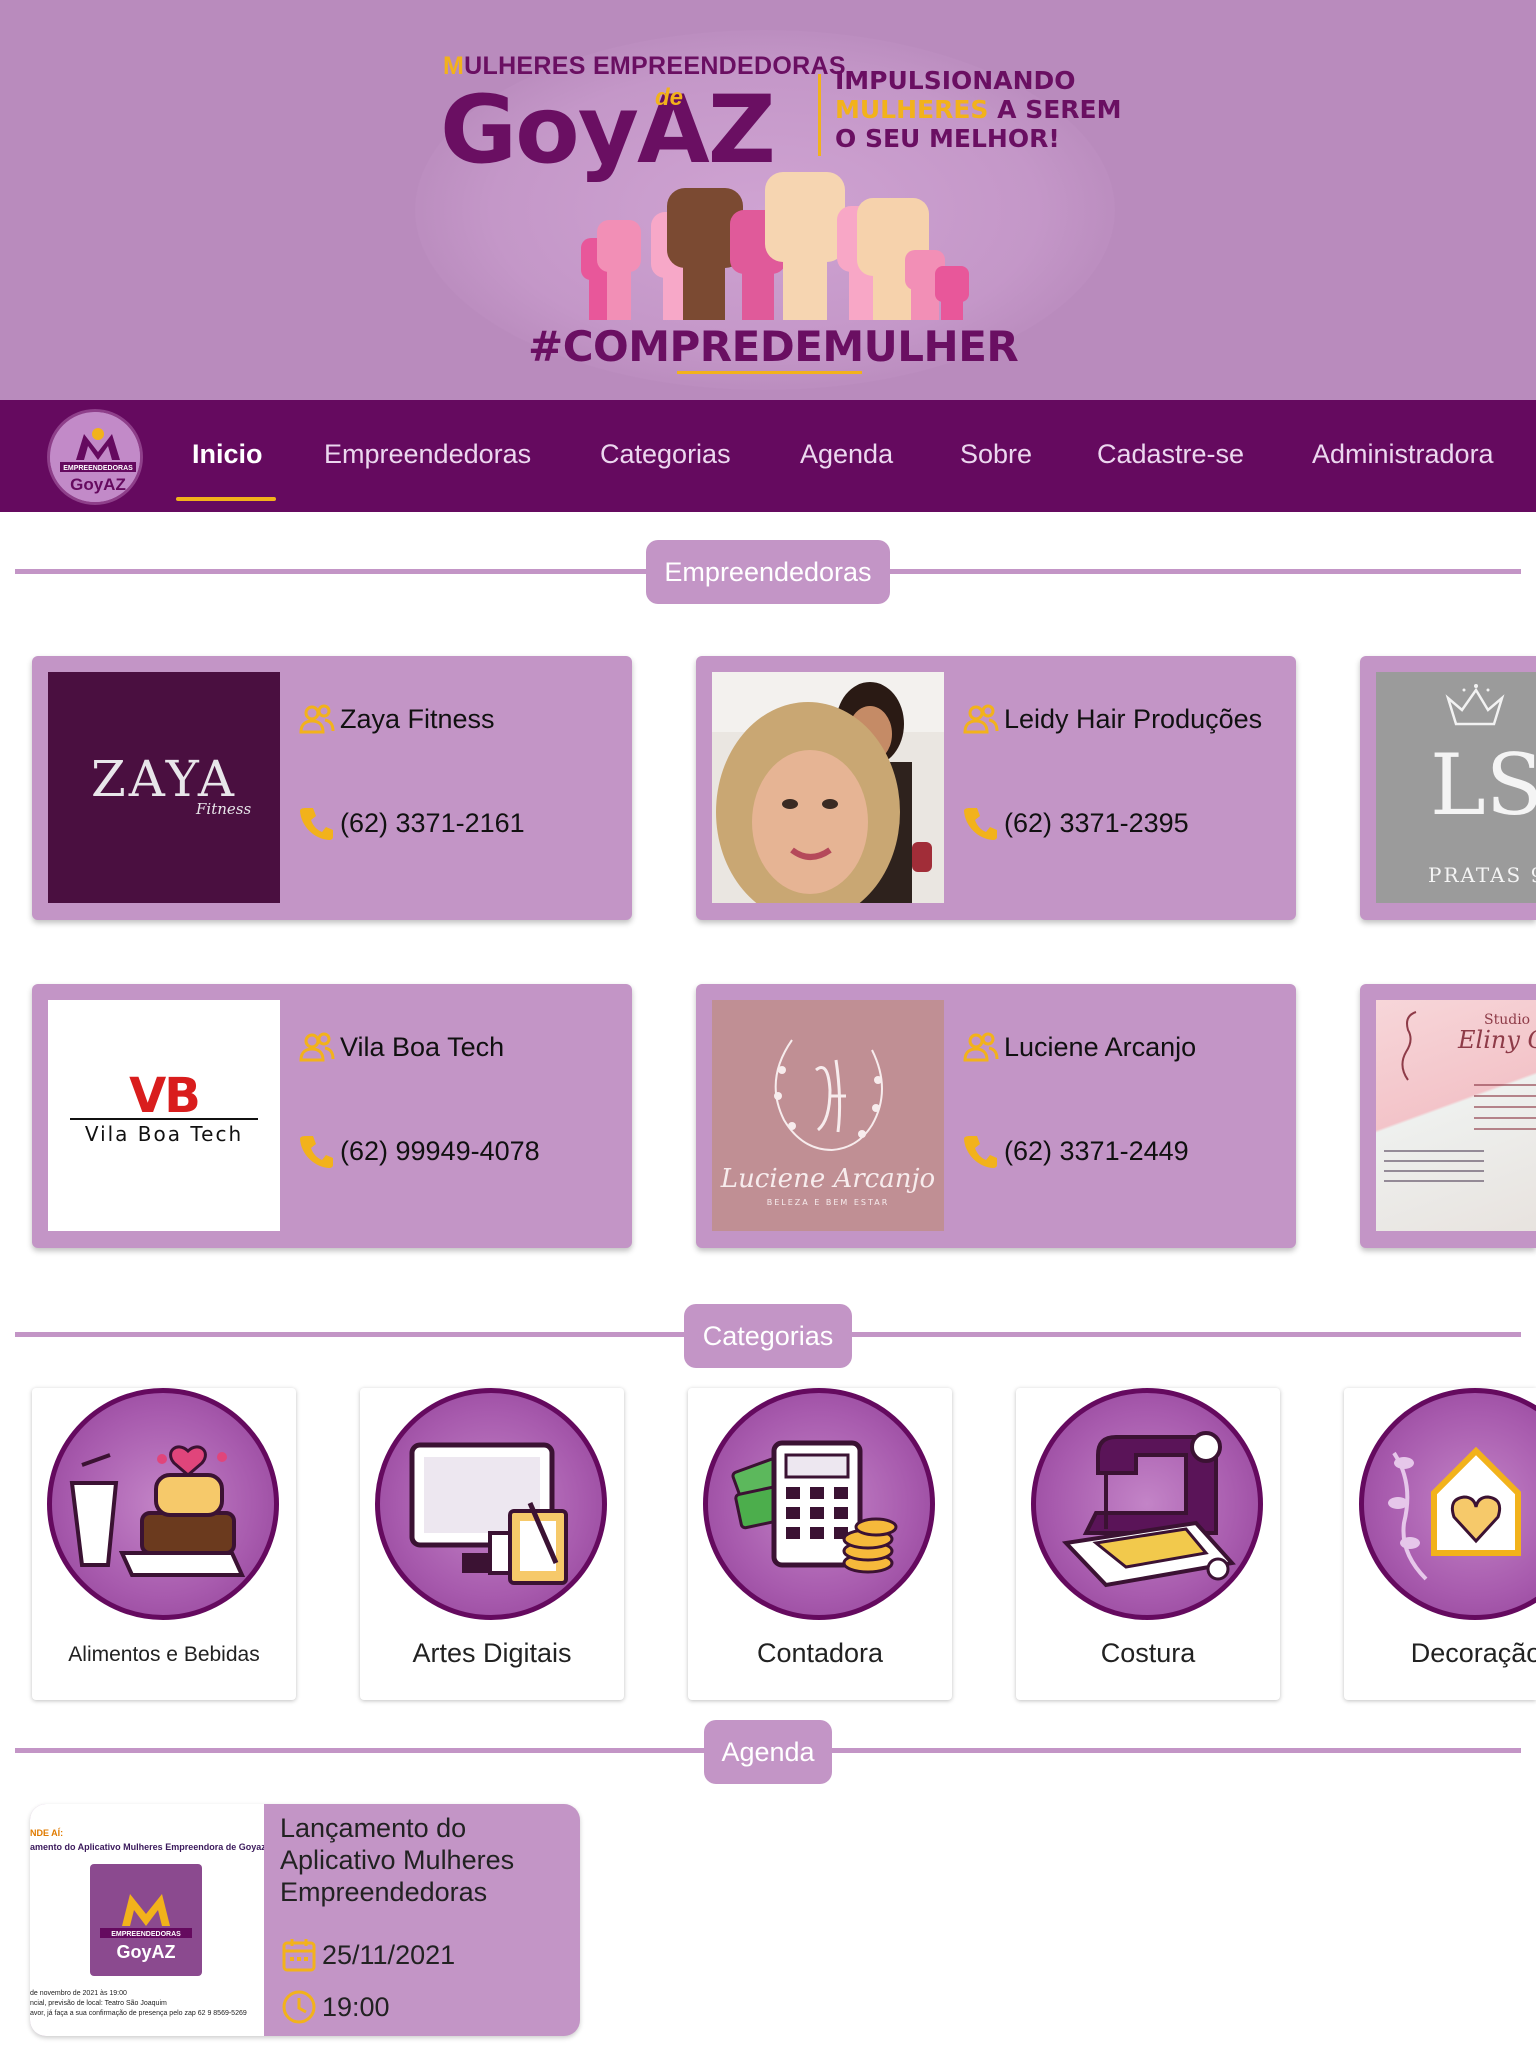  What do you see at coordinates (768, 572) in the screenshot?
I see `section-title-empreendedoras: Empreendedoras` at bounding box center [768, 572].